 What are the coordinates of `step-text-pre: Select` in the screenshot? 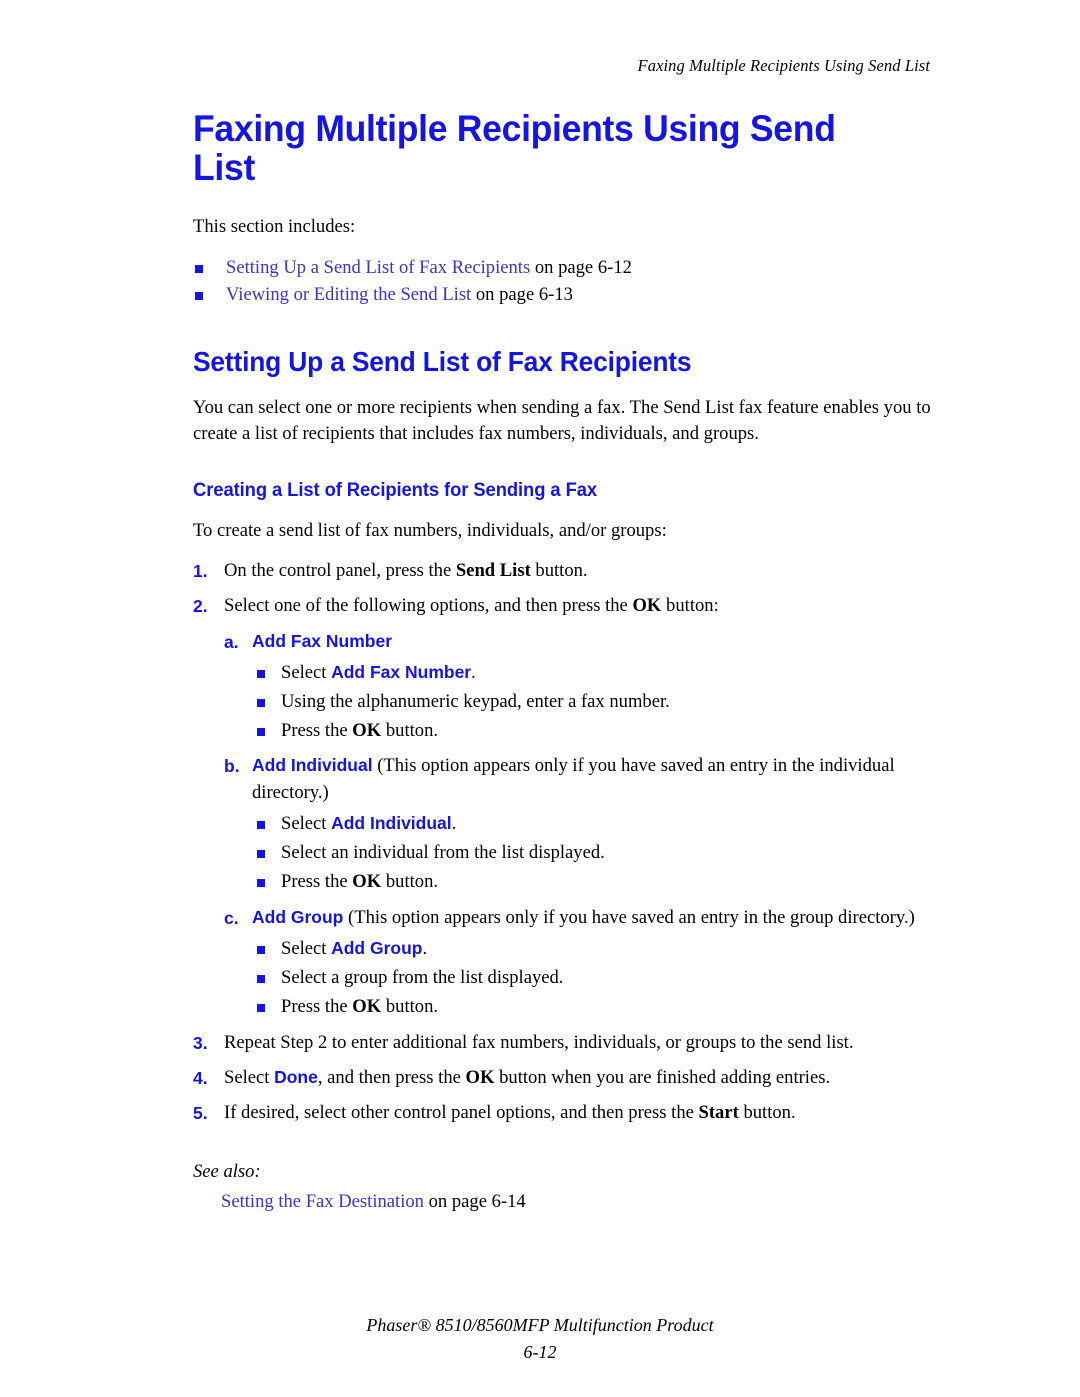 It's located at (249, 1077).